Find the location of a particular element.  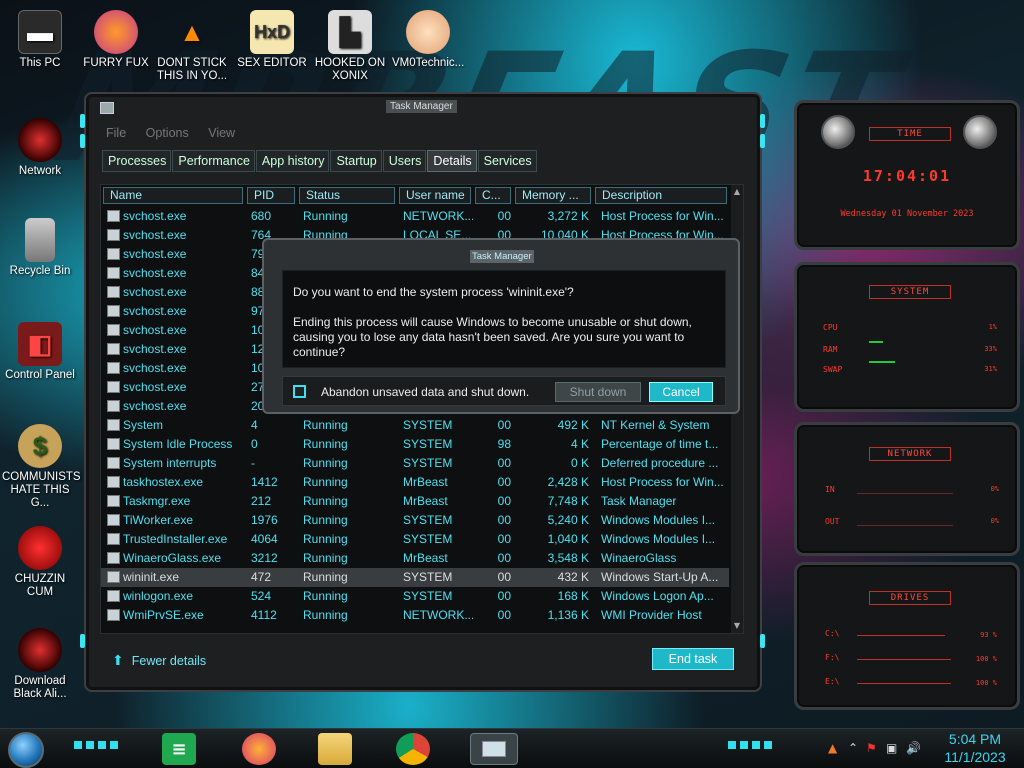

menu-view: View is located at coordinates (221, 133).